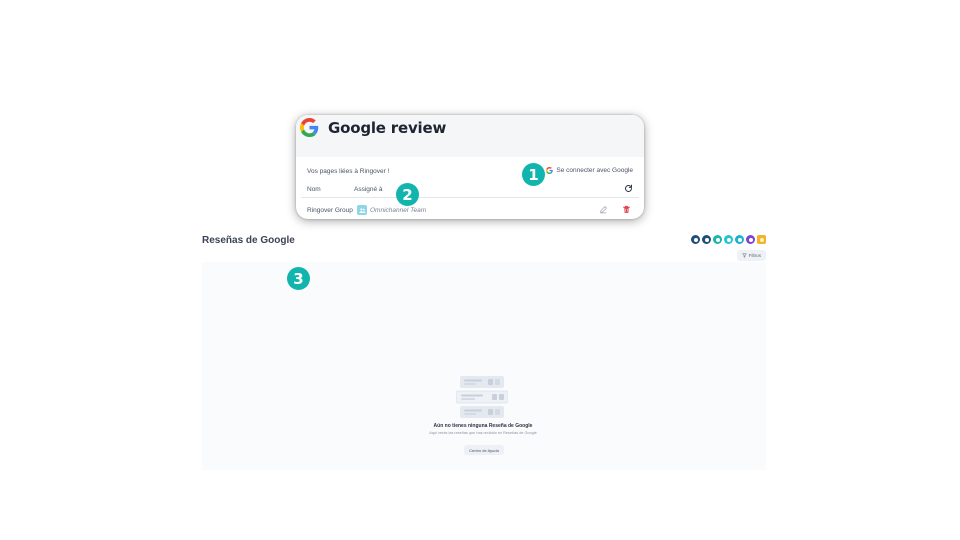  What do you see at coordinates (398, 210) in the screenshot?
I see `assigned-team-name: Omnichannel Team` at bounding box center [398, 210].